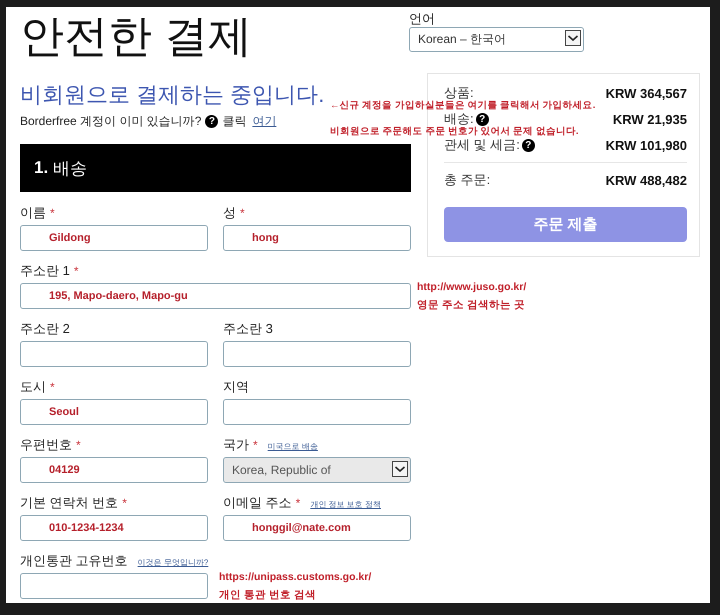 This screenshot has width=720, height=615. I want to click on input-field: honggil@nate.com, so click(317, 528).